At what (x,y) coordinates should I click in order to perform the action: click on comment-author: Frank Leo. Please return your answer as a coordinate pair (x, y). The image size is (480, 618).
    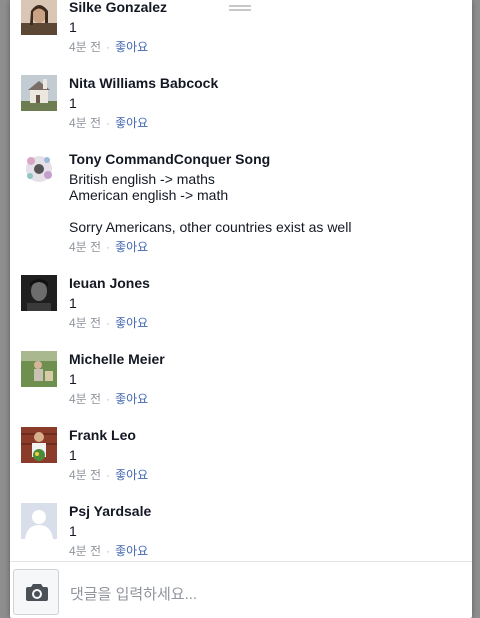
    Looking at the image, I should click on (264, 436).